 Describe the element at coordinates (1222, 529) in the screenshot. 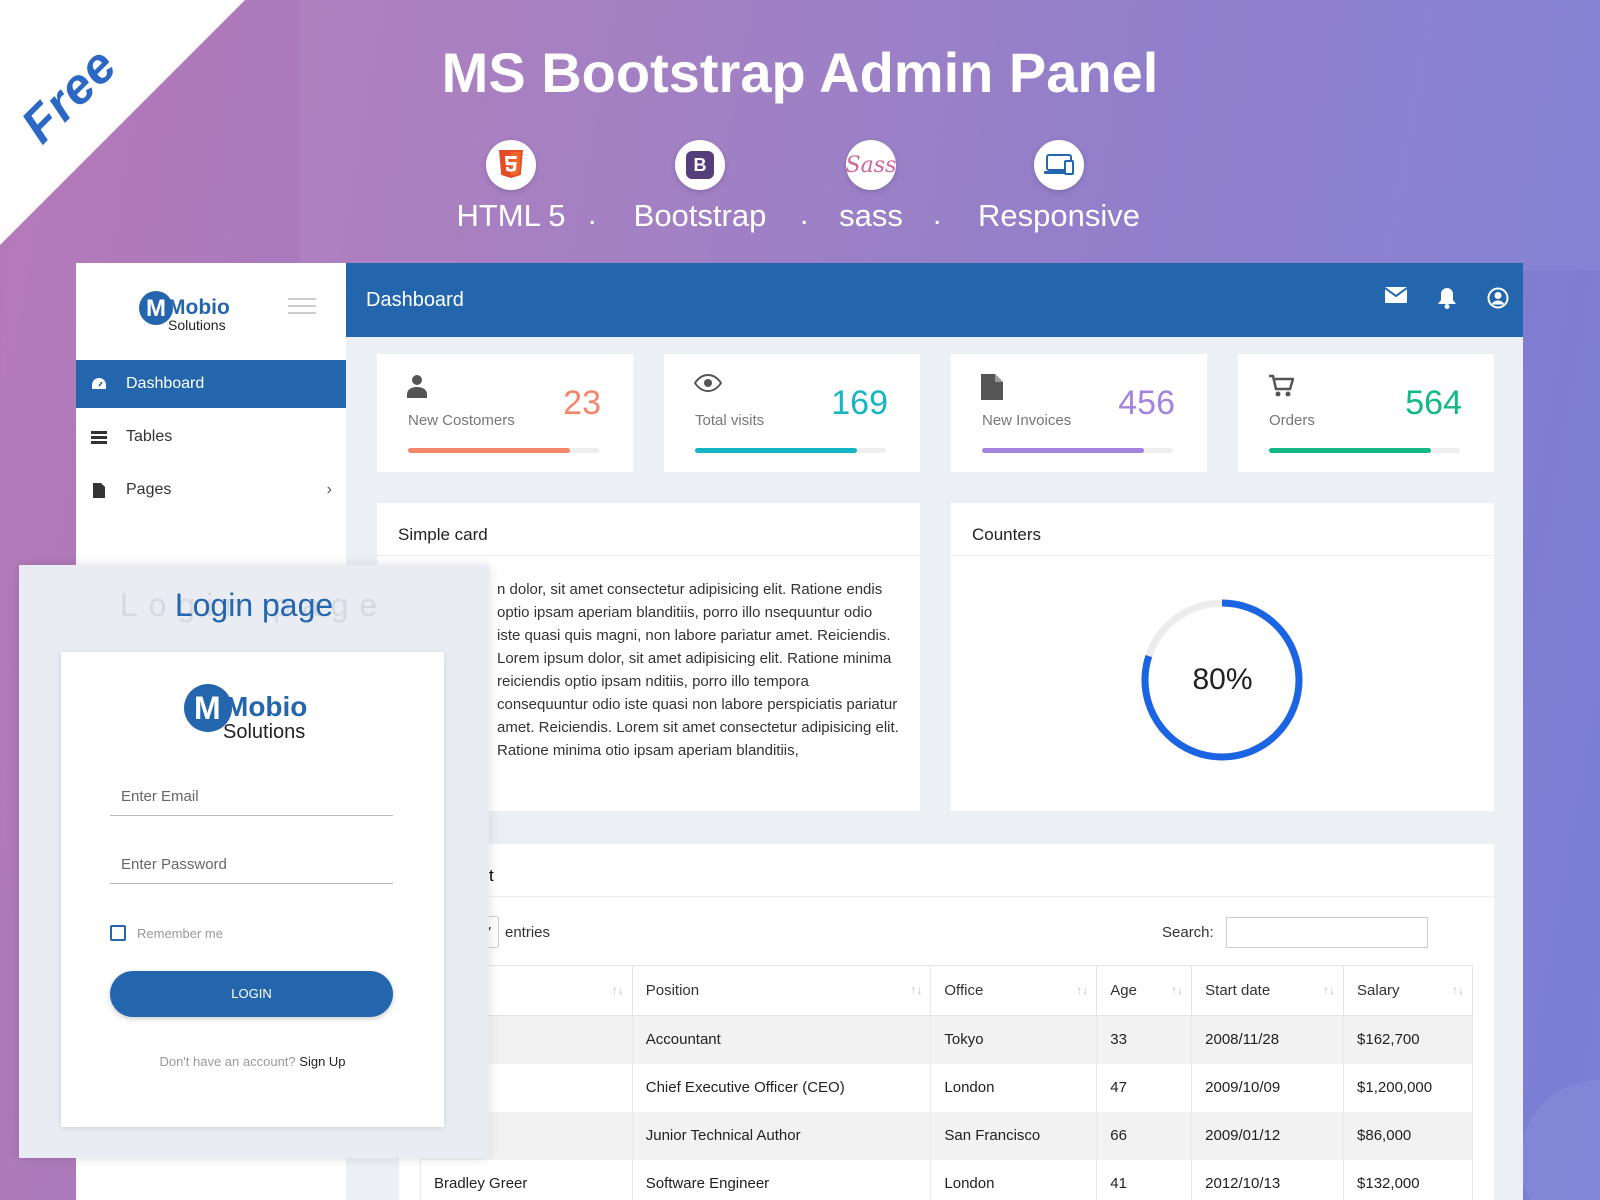

I see `card-title: Counters` at that location.